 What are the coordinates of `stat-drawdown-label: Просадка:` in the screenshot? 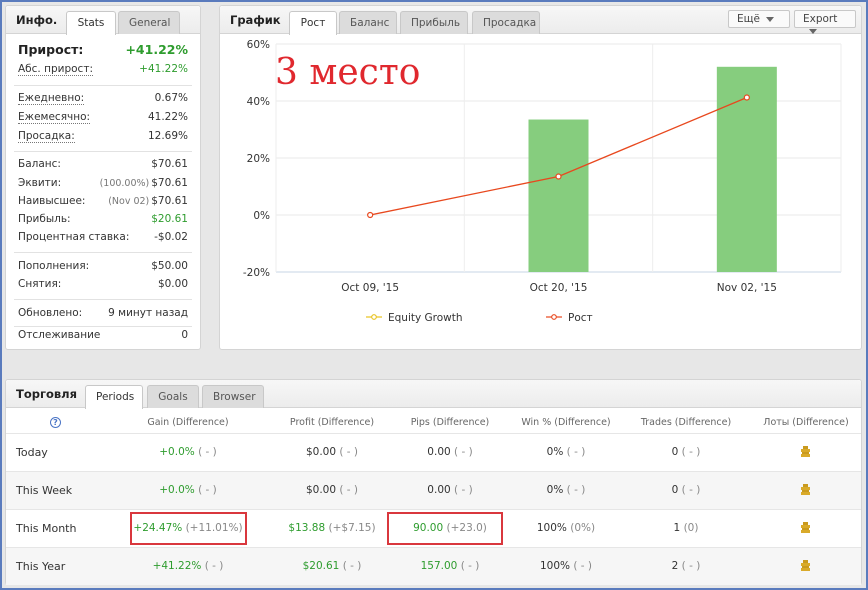 It's located at (46, 136).